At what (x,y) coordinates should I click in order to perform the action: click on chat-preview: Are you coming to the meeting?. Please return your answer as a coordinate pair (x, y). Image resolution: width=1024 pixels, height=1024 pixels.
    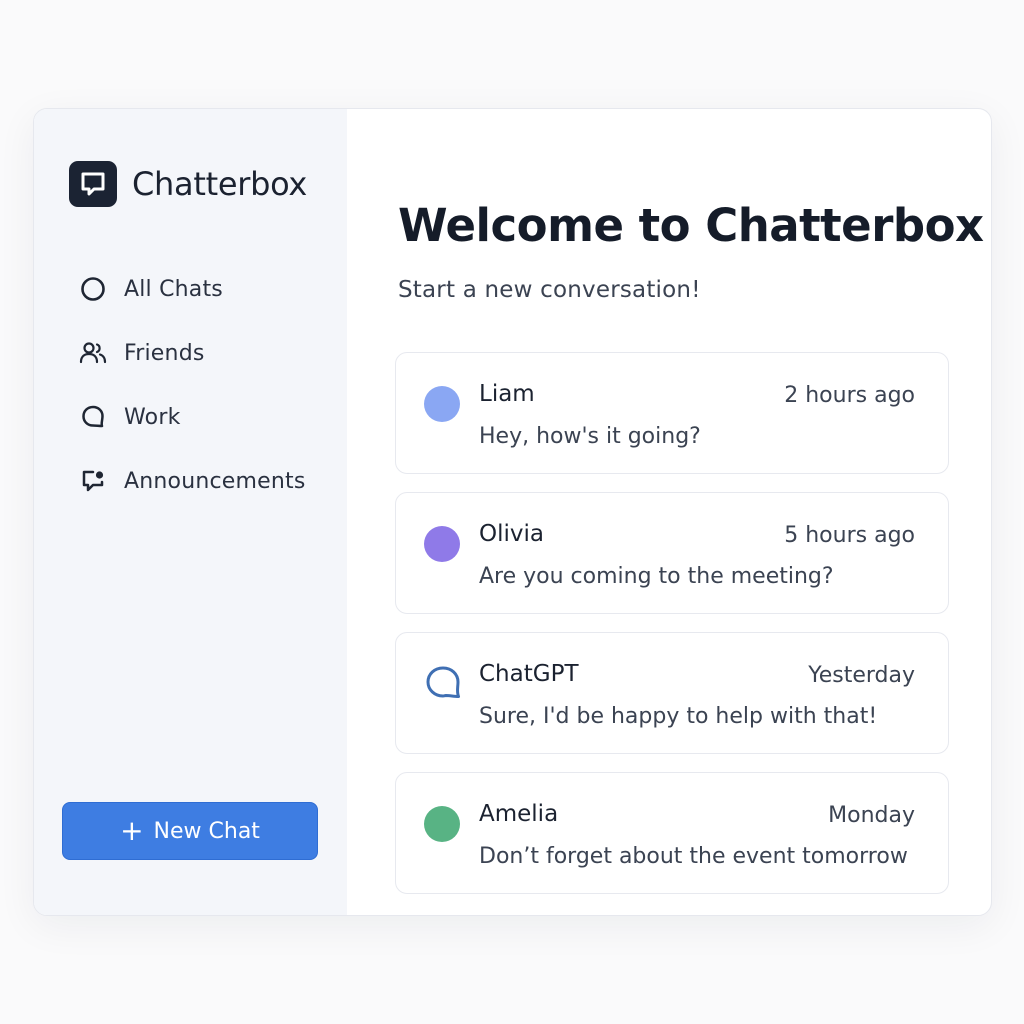
    Looking at the image, I should click on (656, 576).